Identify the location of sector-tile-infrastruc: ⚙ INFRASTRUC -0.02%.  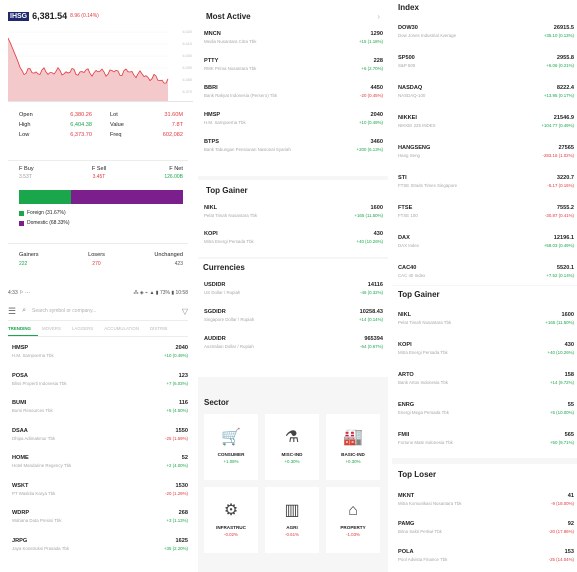
(231, 520).